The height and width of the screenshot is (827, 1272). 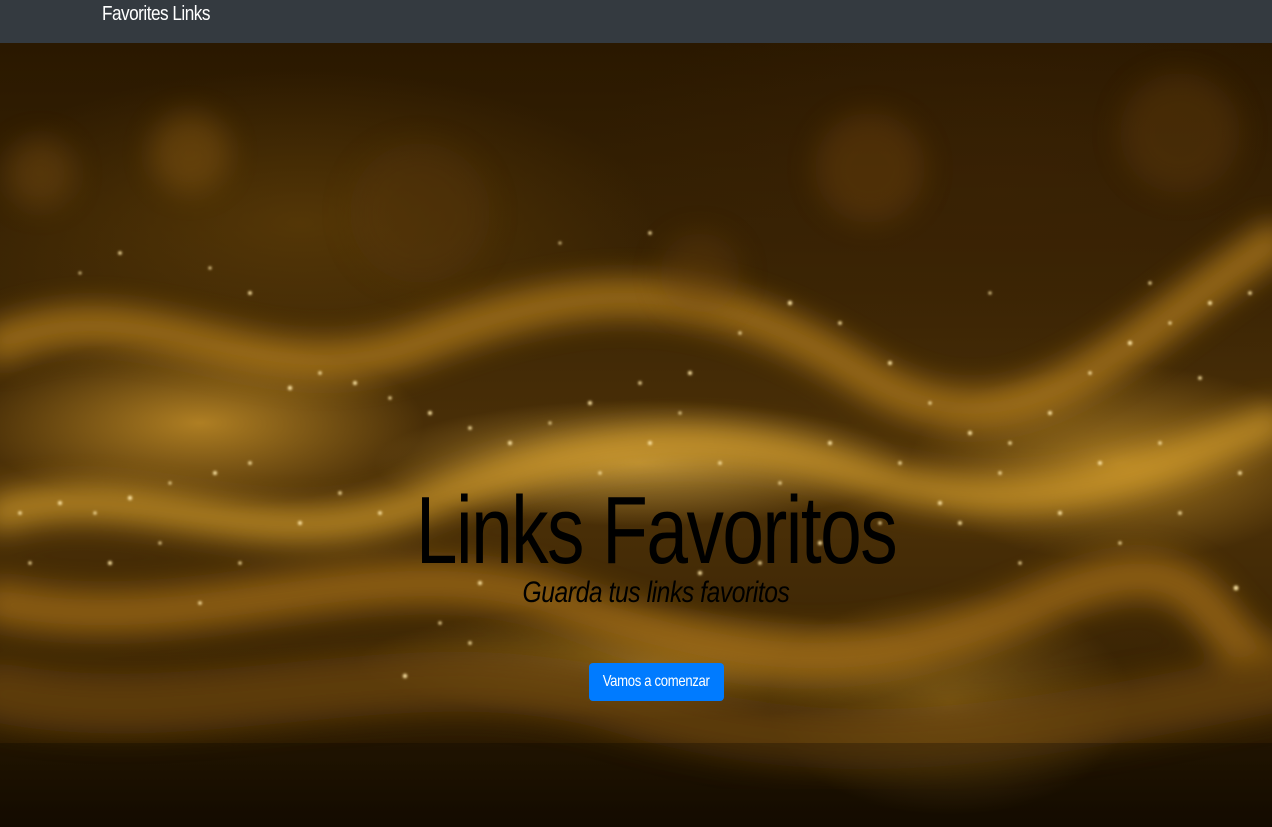 I want to click on navbar-brand-link: Favorites Links, so click(x=156, y=14).